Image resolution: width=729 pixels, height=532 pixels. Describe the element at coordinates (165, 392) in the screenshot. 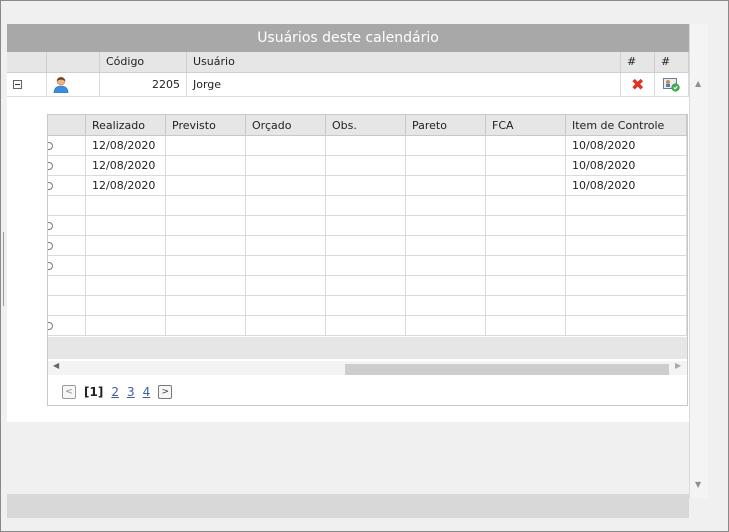

I see `next-page-button: >` at that location.